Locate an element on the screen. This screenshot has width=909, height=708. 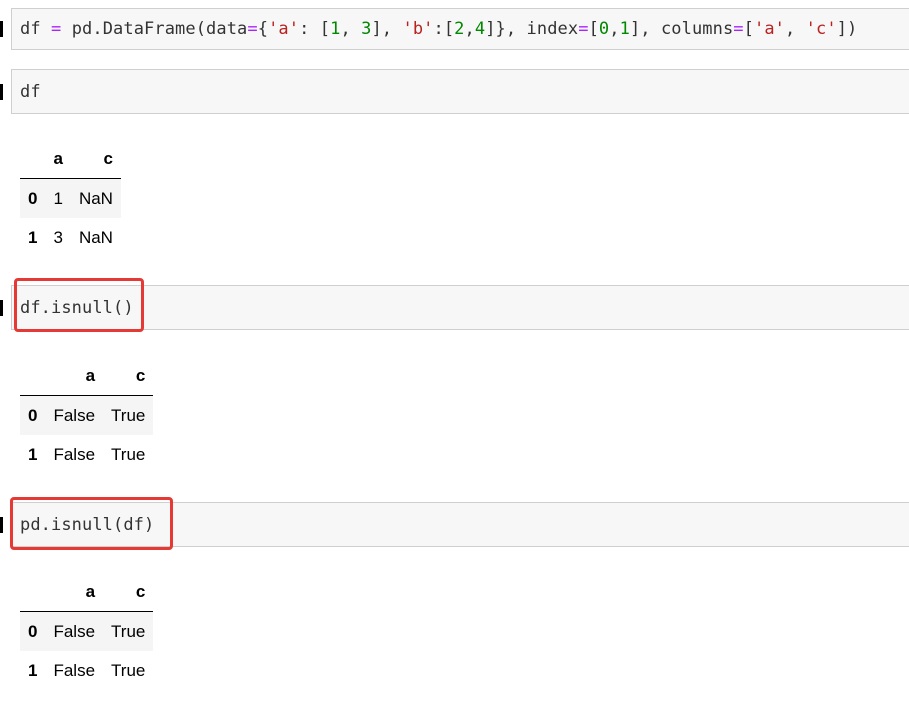
code-token-str: 'b' is located at coordinates (418, 29).